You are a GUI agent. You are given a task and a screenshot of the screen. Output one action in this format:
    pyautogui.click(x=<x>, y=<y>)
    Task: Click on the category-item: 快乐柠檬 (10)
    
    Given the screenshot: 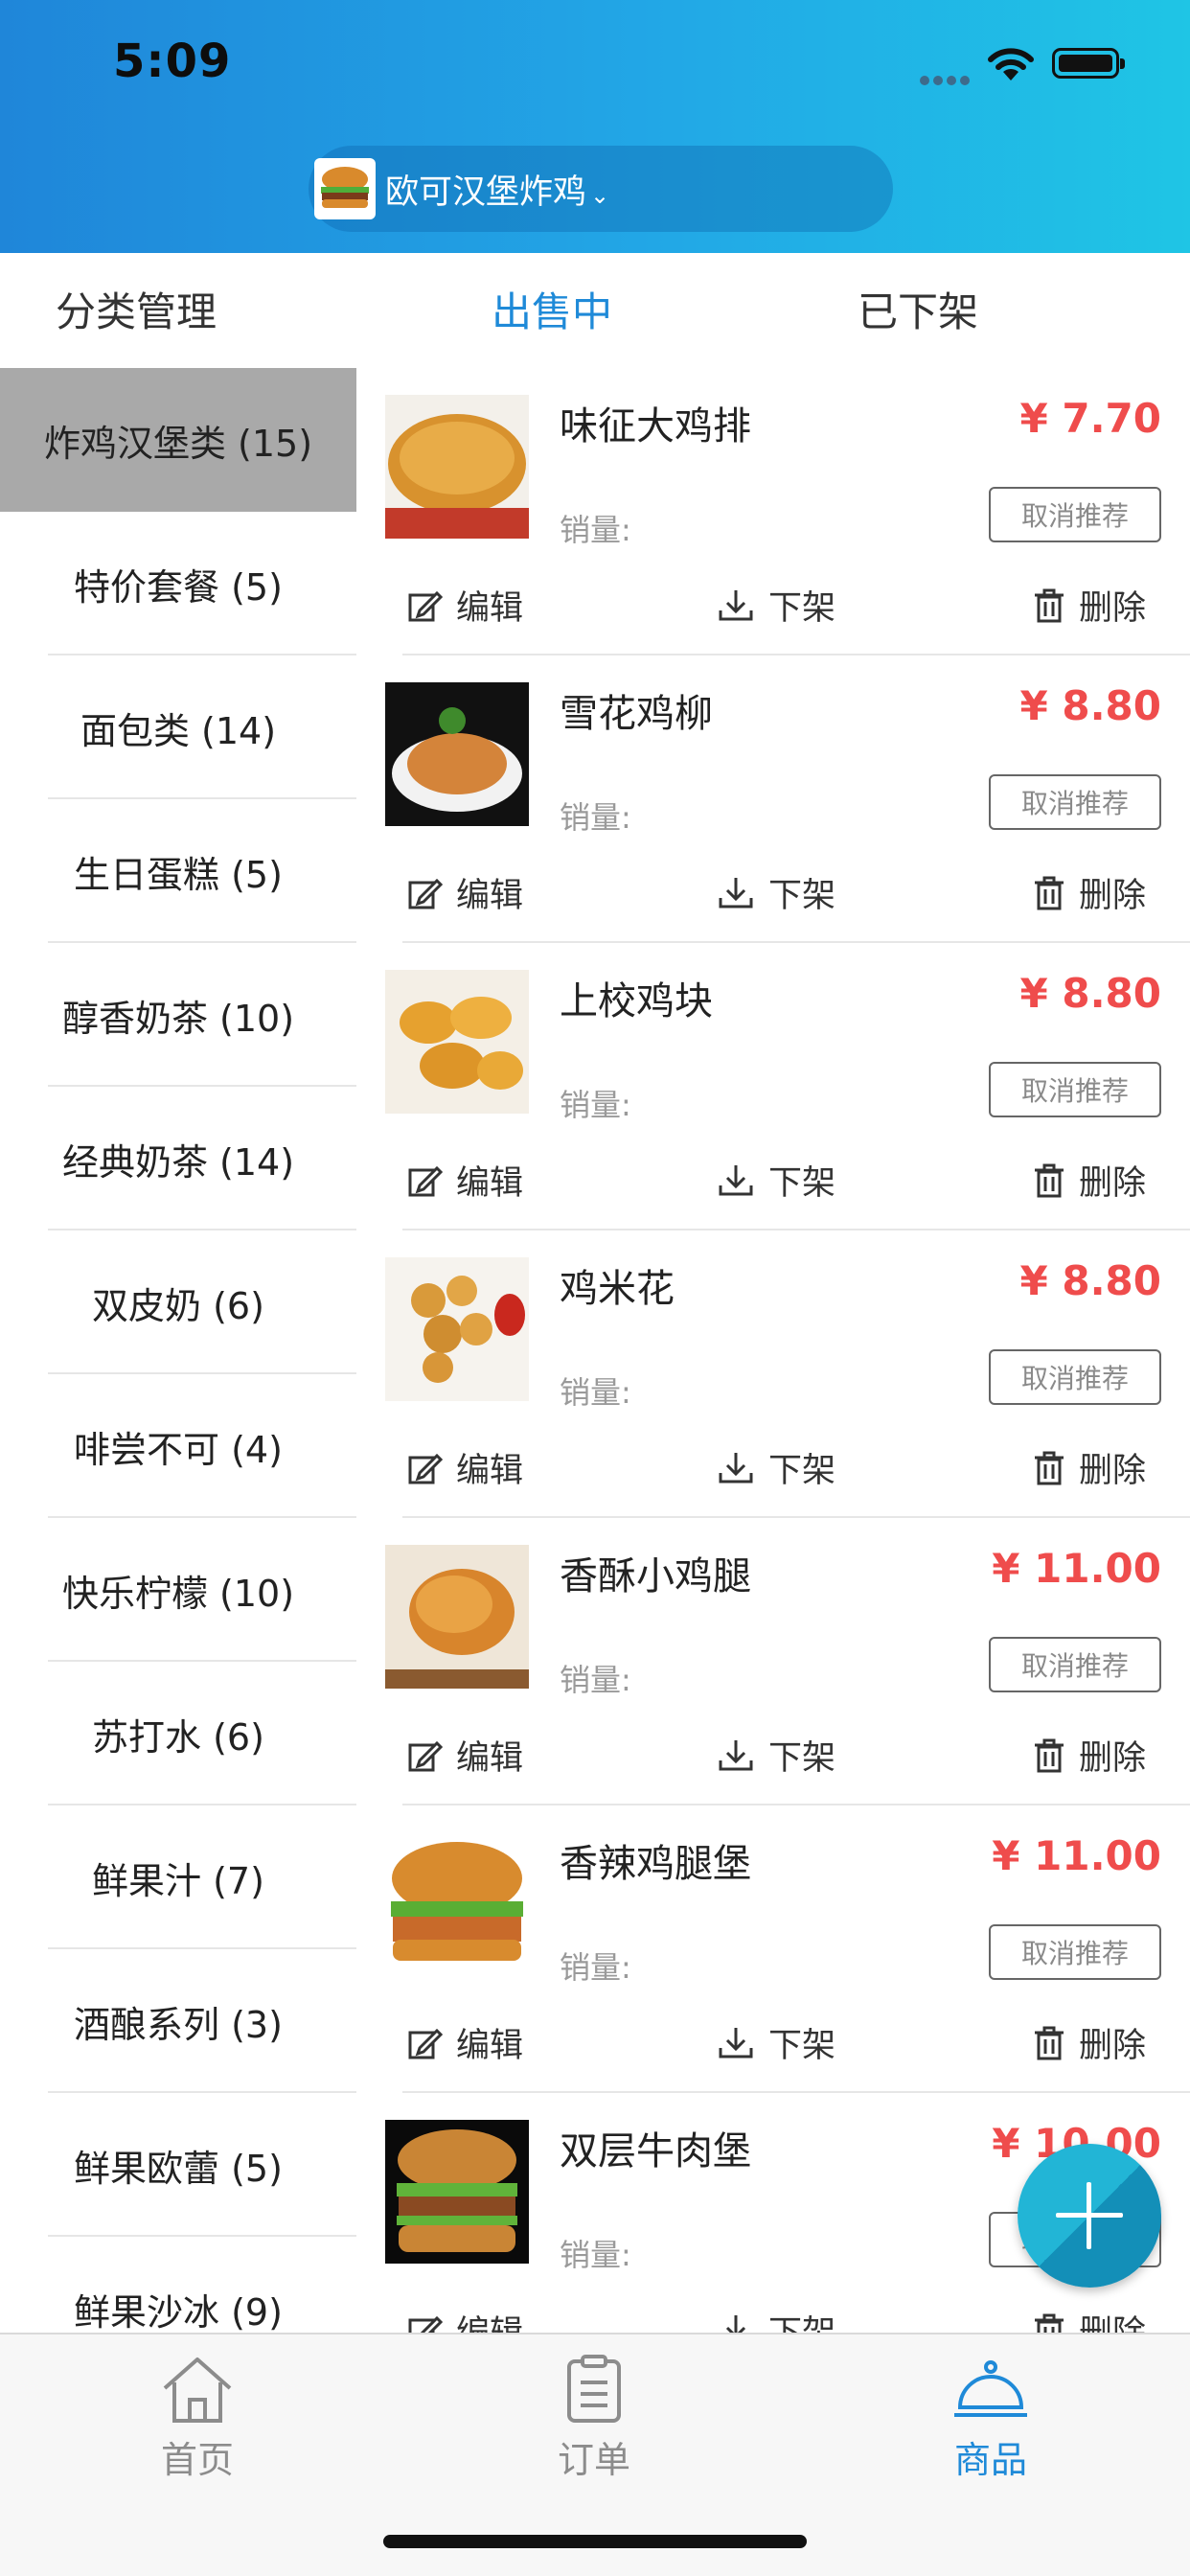 What is the action you would take?
    pyautogui.click(x=178, y=1590)
    